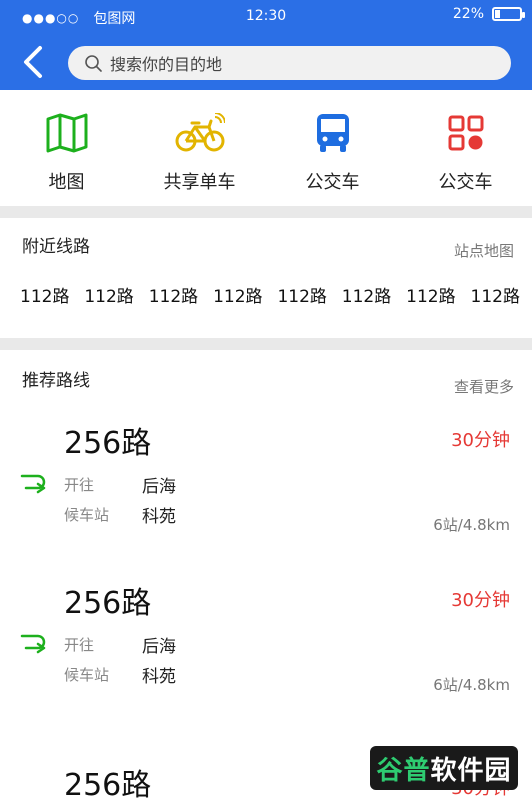  What do you see at coordinates (66, 133) in the screenshot?
I see `map-icon` at bounding box center [66, 133].